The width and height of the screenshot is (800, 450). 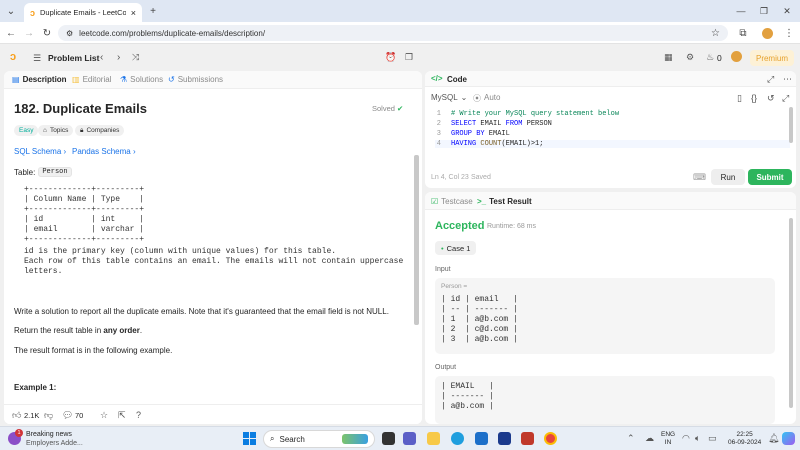 I want to click on lock-icon: 🔒︎, so click(x=82, y=130).